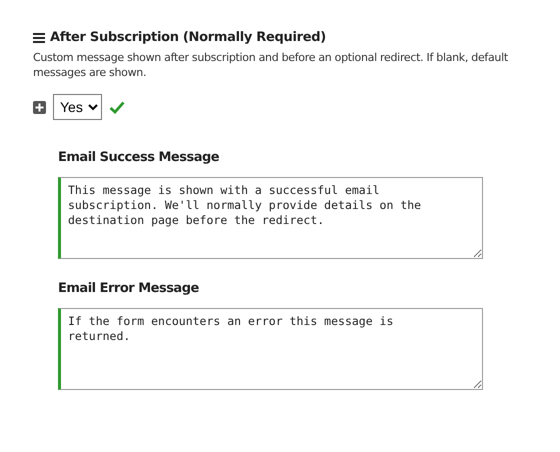  I want to click on yes-no-dropdown: Yes, so click(77, 107).